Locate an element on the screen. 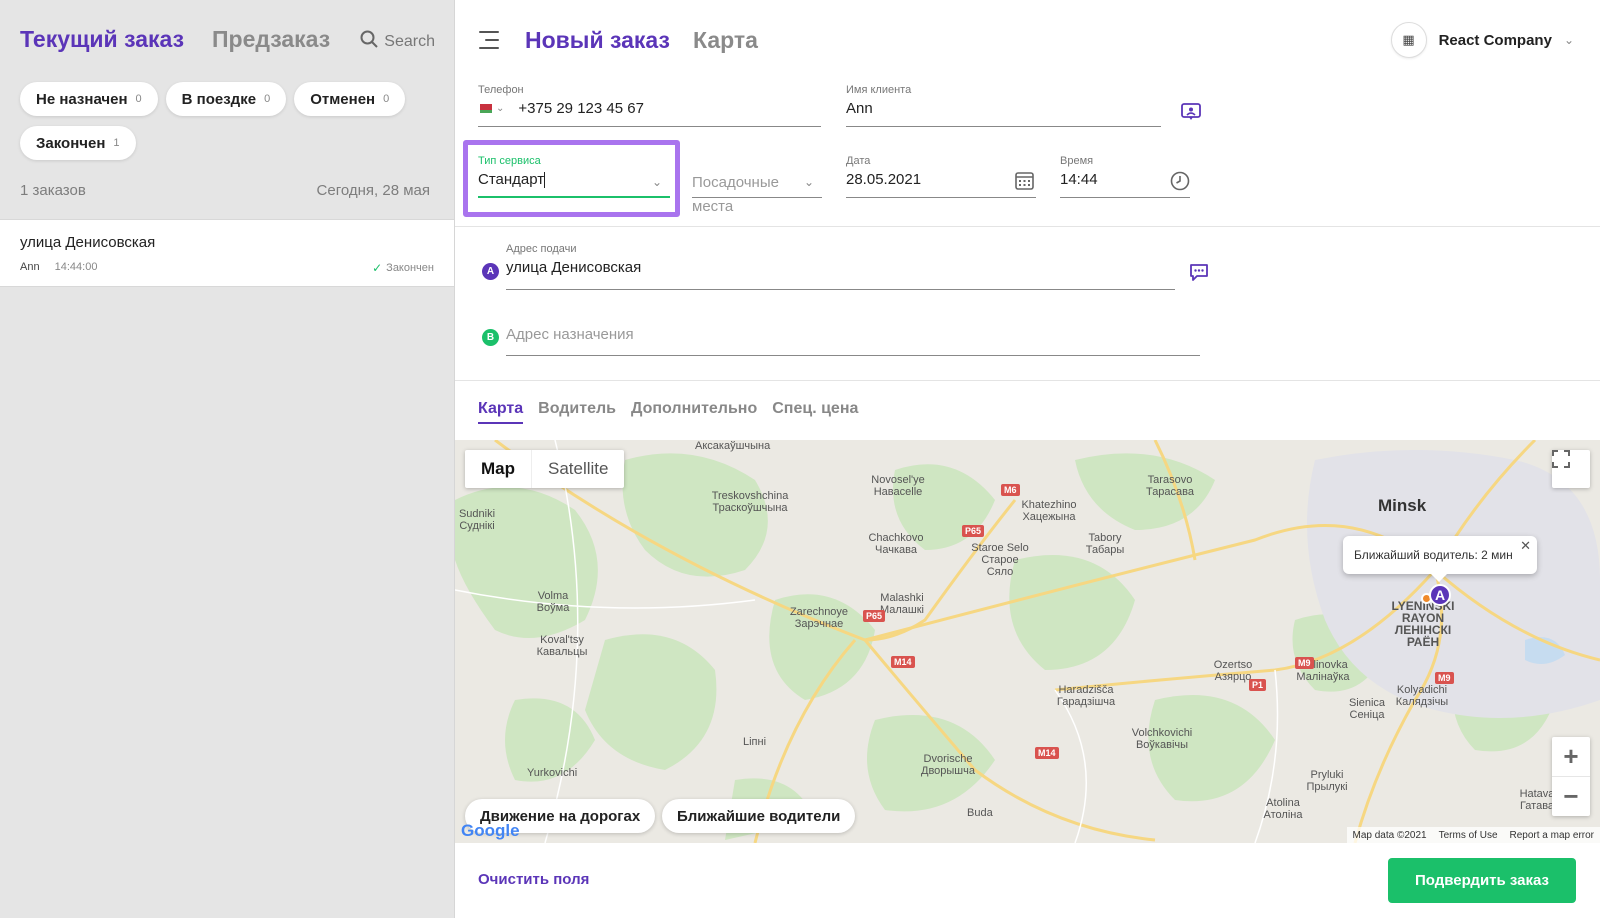 The image size is (1600, 918). order-client: Ann is located at coordinates (30, 267).